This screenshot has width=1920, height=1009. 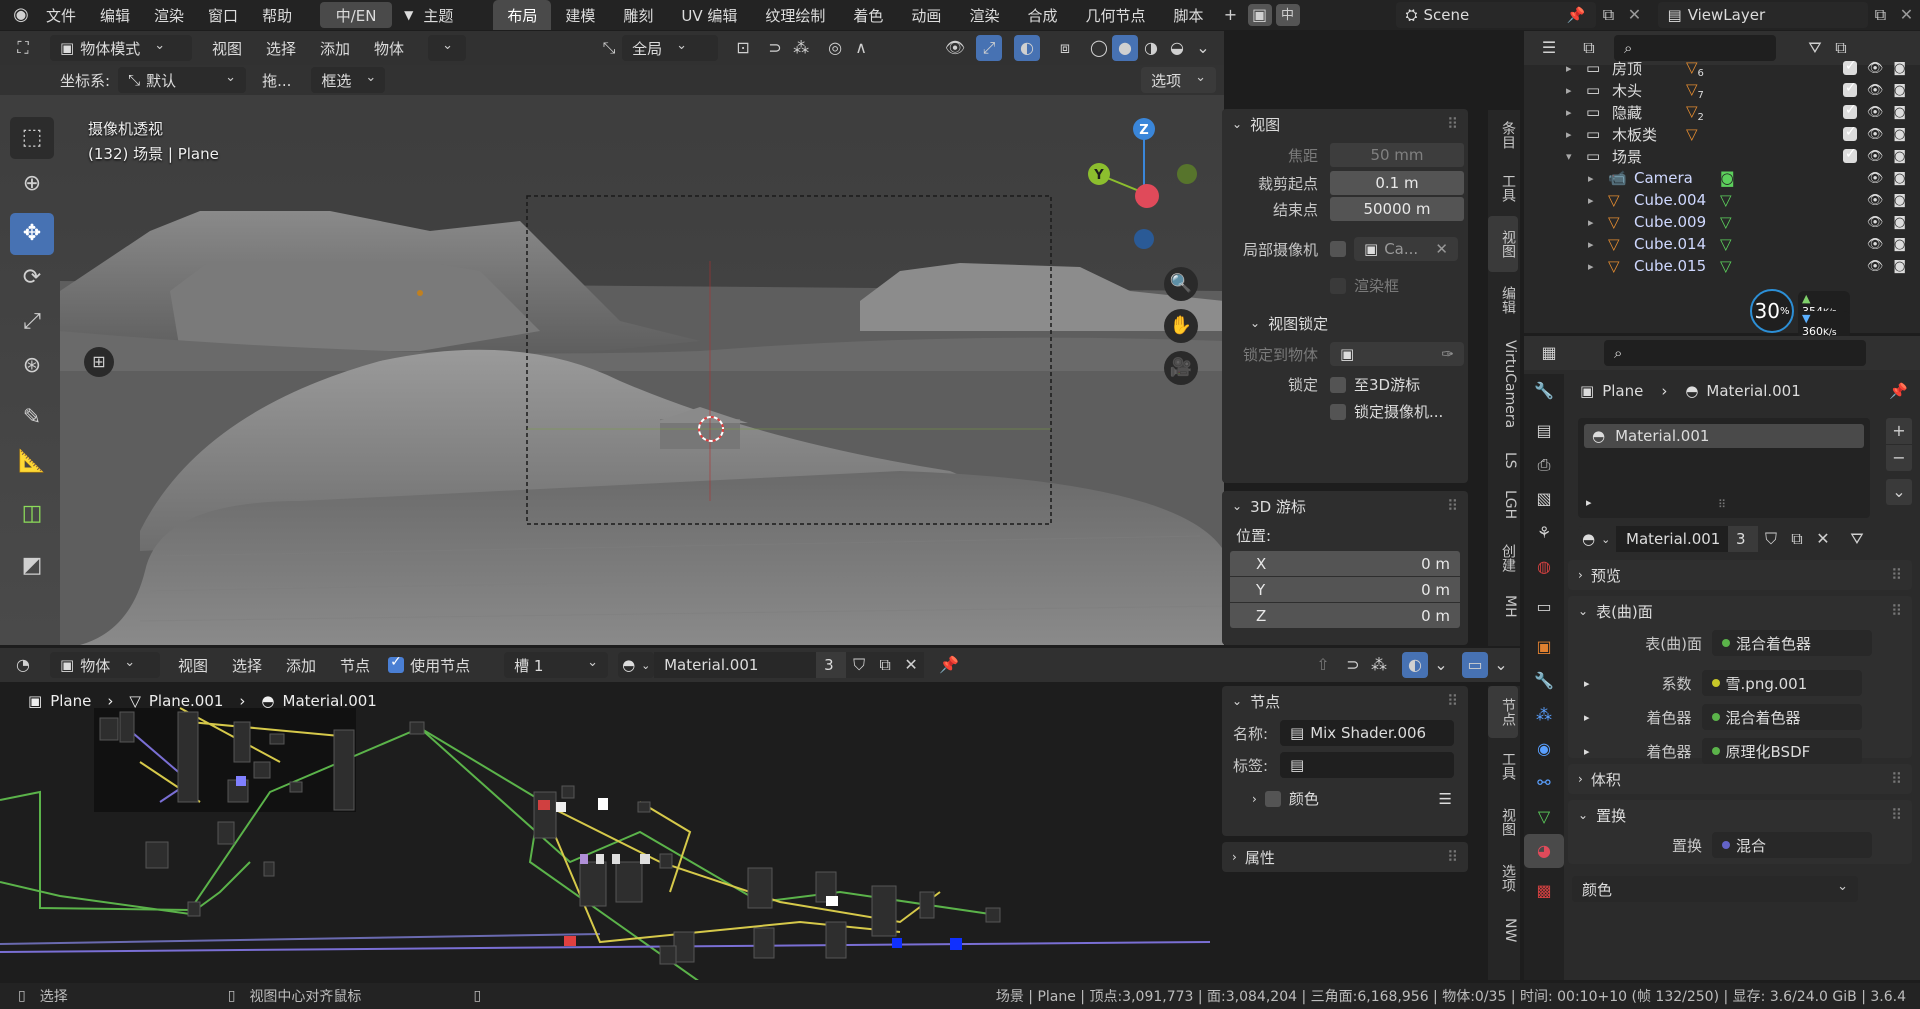 I want to click on outliner-row: ▸ ▽ Cube.014 ▽ 👁 ◙, so click(x=1722, y=244).